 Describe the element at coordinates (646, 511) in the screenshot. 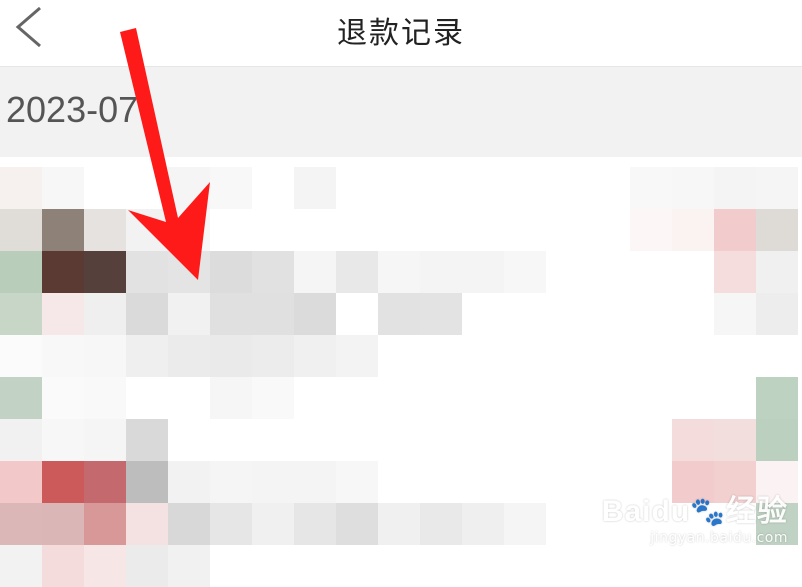

I see `watermark-logo-text: Baidu` at that location.